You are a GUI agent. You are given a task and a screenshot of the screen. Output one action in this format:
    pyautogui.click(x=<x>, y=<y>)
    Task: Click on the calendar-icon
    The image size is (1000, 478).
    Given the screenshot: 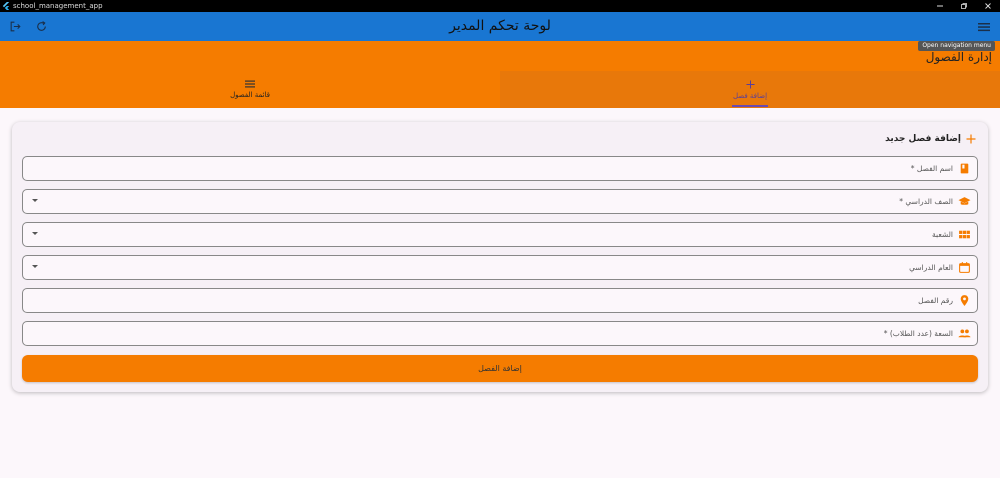 What is the action you would take?
    pyautogui.click(x=964, y=267)
    